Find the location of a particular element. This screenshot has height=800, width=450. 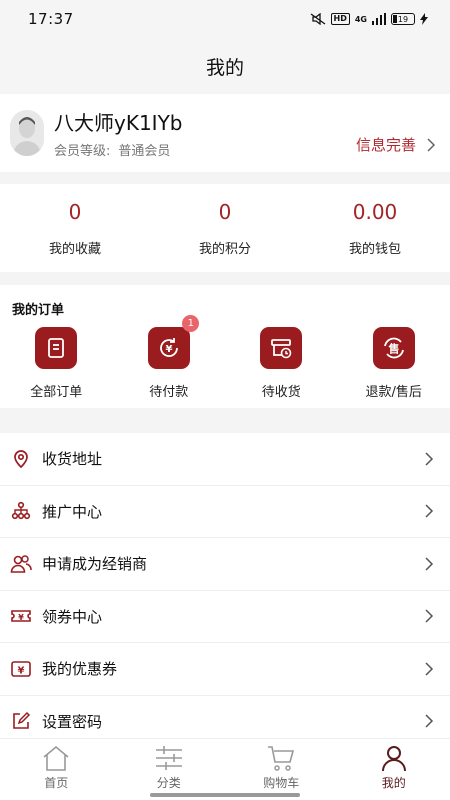

tab-mine: 我的 is located at coordinates (394, 769).